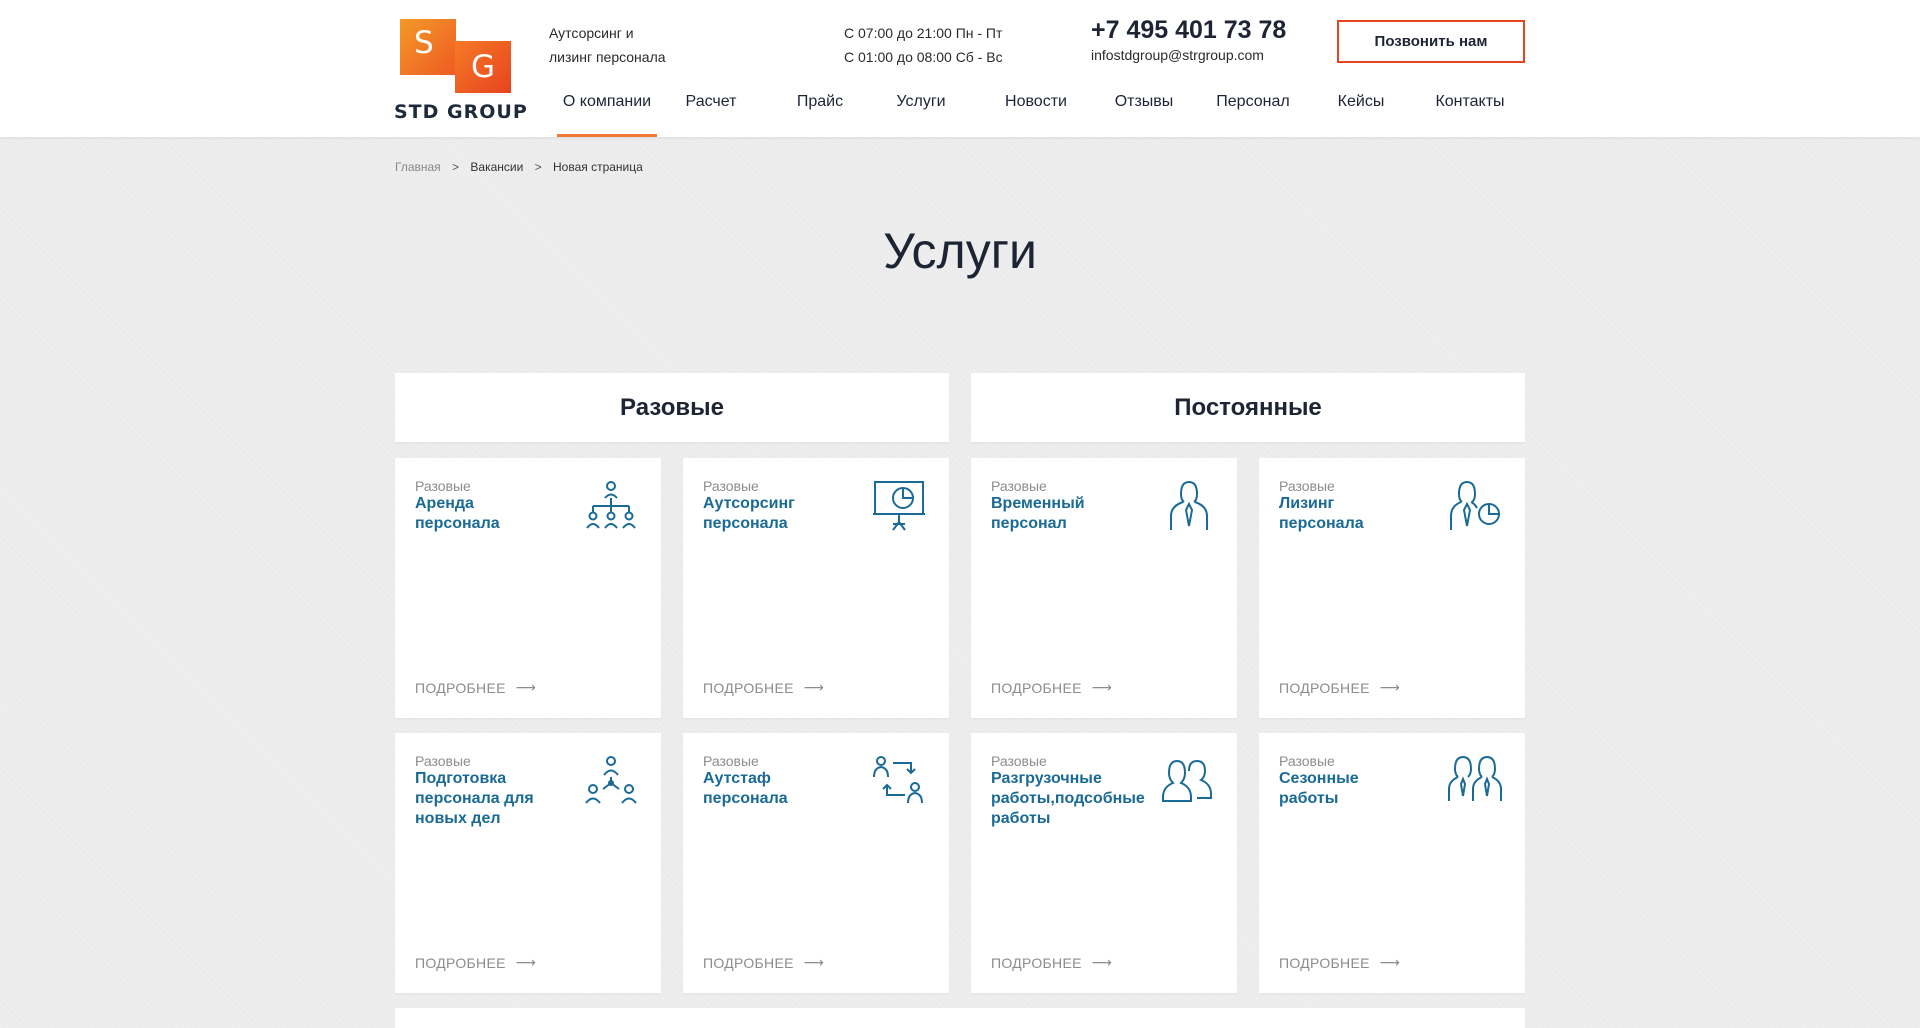 Image resolution: width=1920 pixels, height=1028 pixels. I want to click on tagline: Аутсорсинг и лизинг персонала, so click(607, 45).